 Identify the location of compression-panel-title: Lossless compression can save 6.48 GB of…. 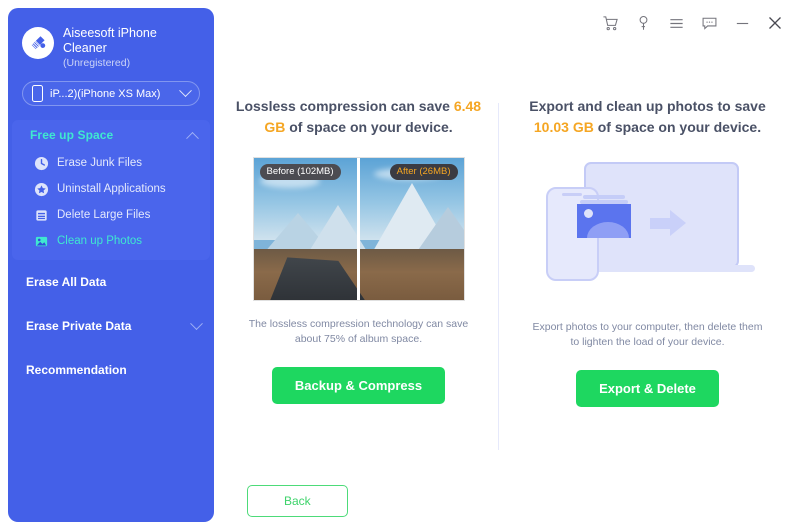
(358, 117).